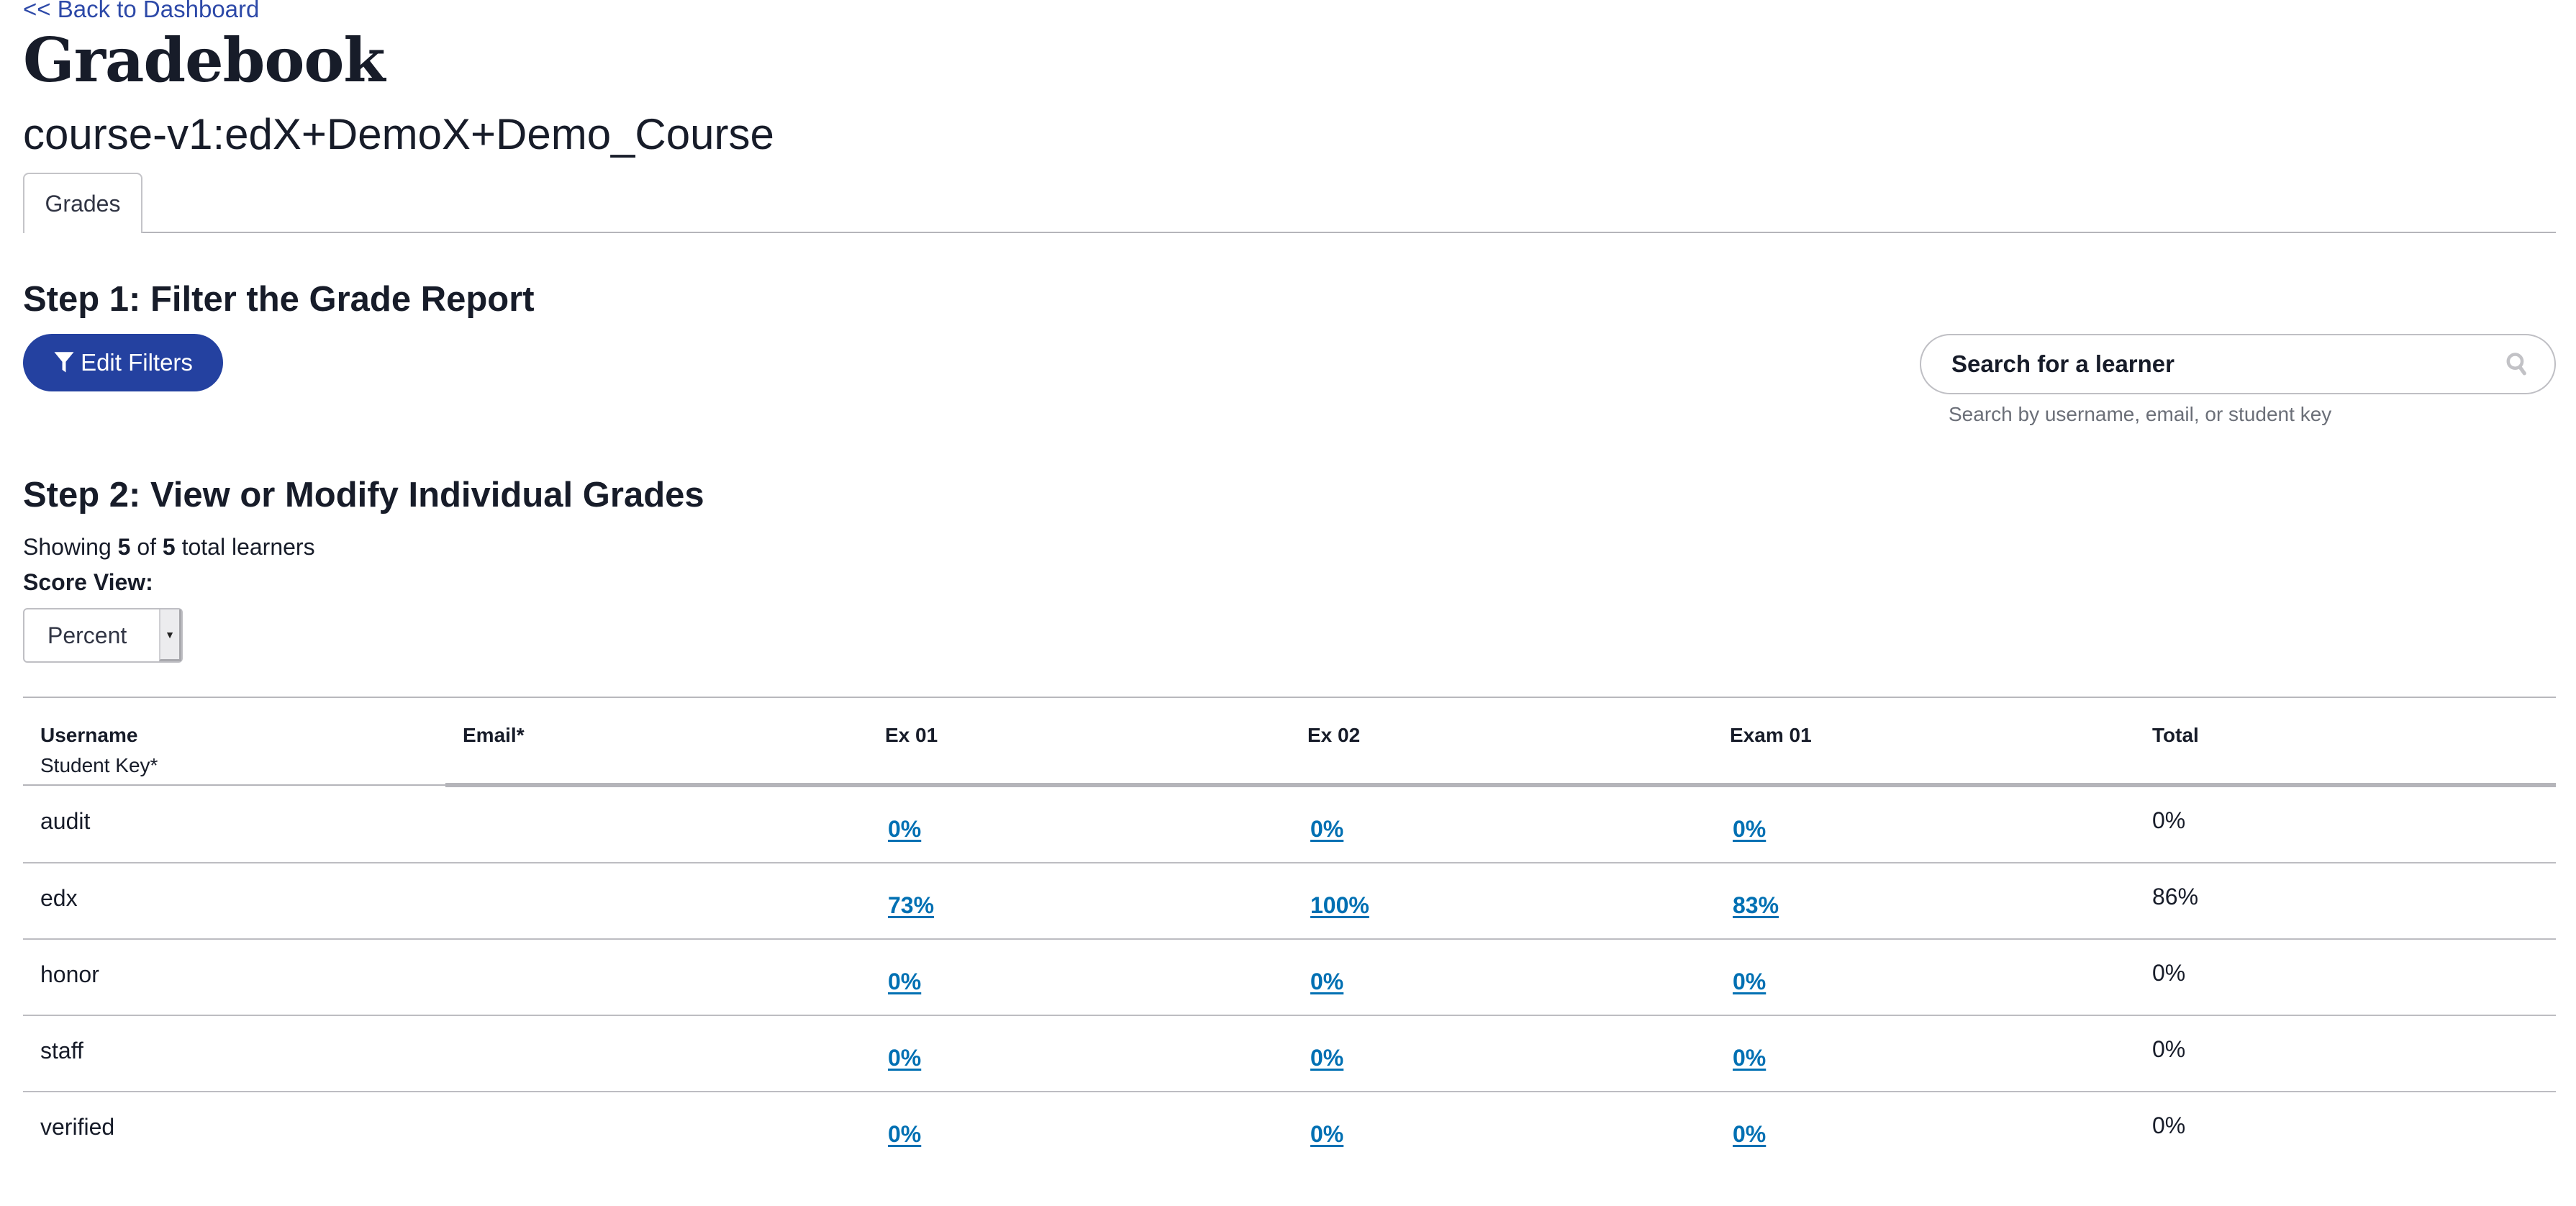 The height and width of the screenshot is (1206, 2576). What do you see at coordinates (1289, 1053) in the screenshot?
I see `table-row: staff 0% 0% 0% 0%` at bounding box center [1289, 1053].